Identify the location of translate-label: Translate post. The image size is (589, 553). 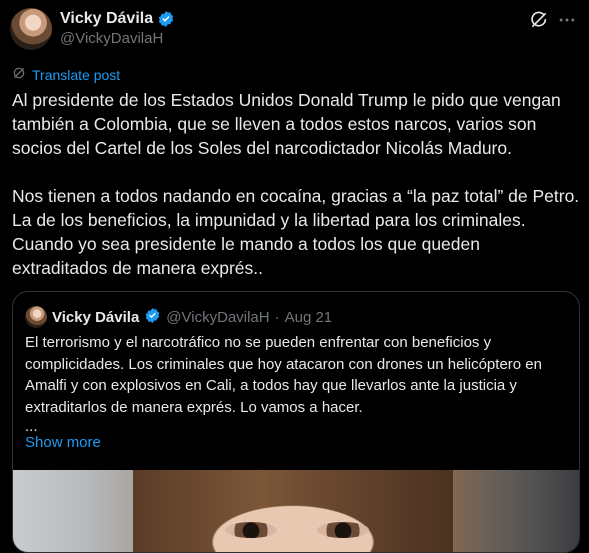
(76, 75).